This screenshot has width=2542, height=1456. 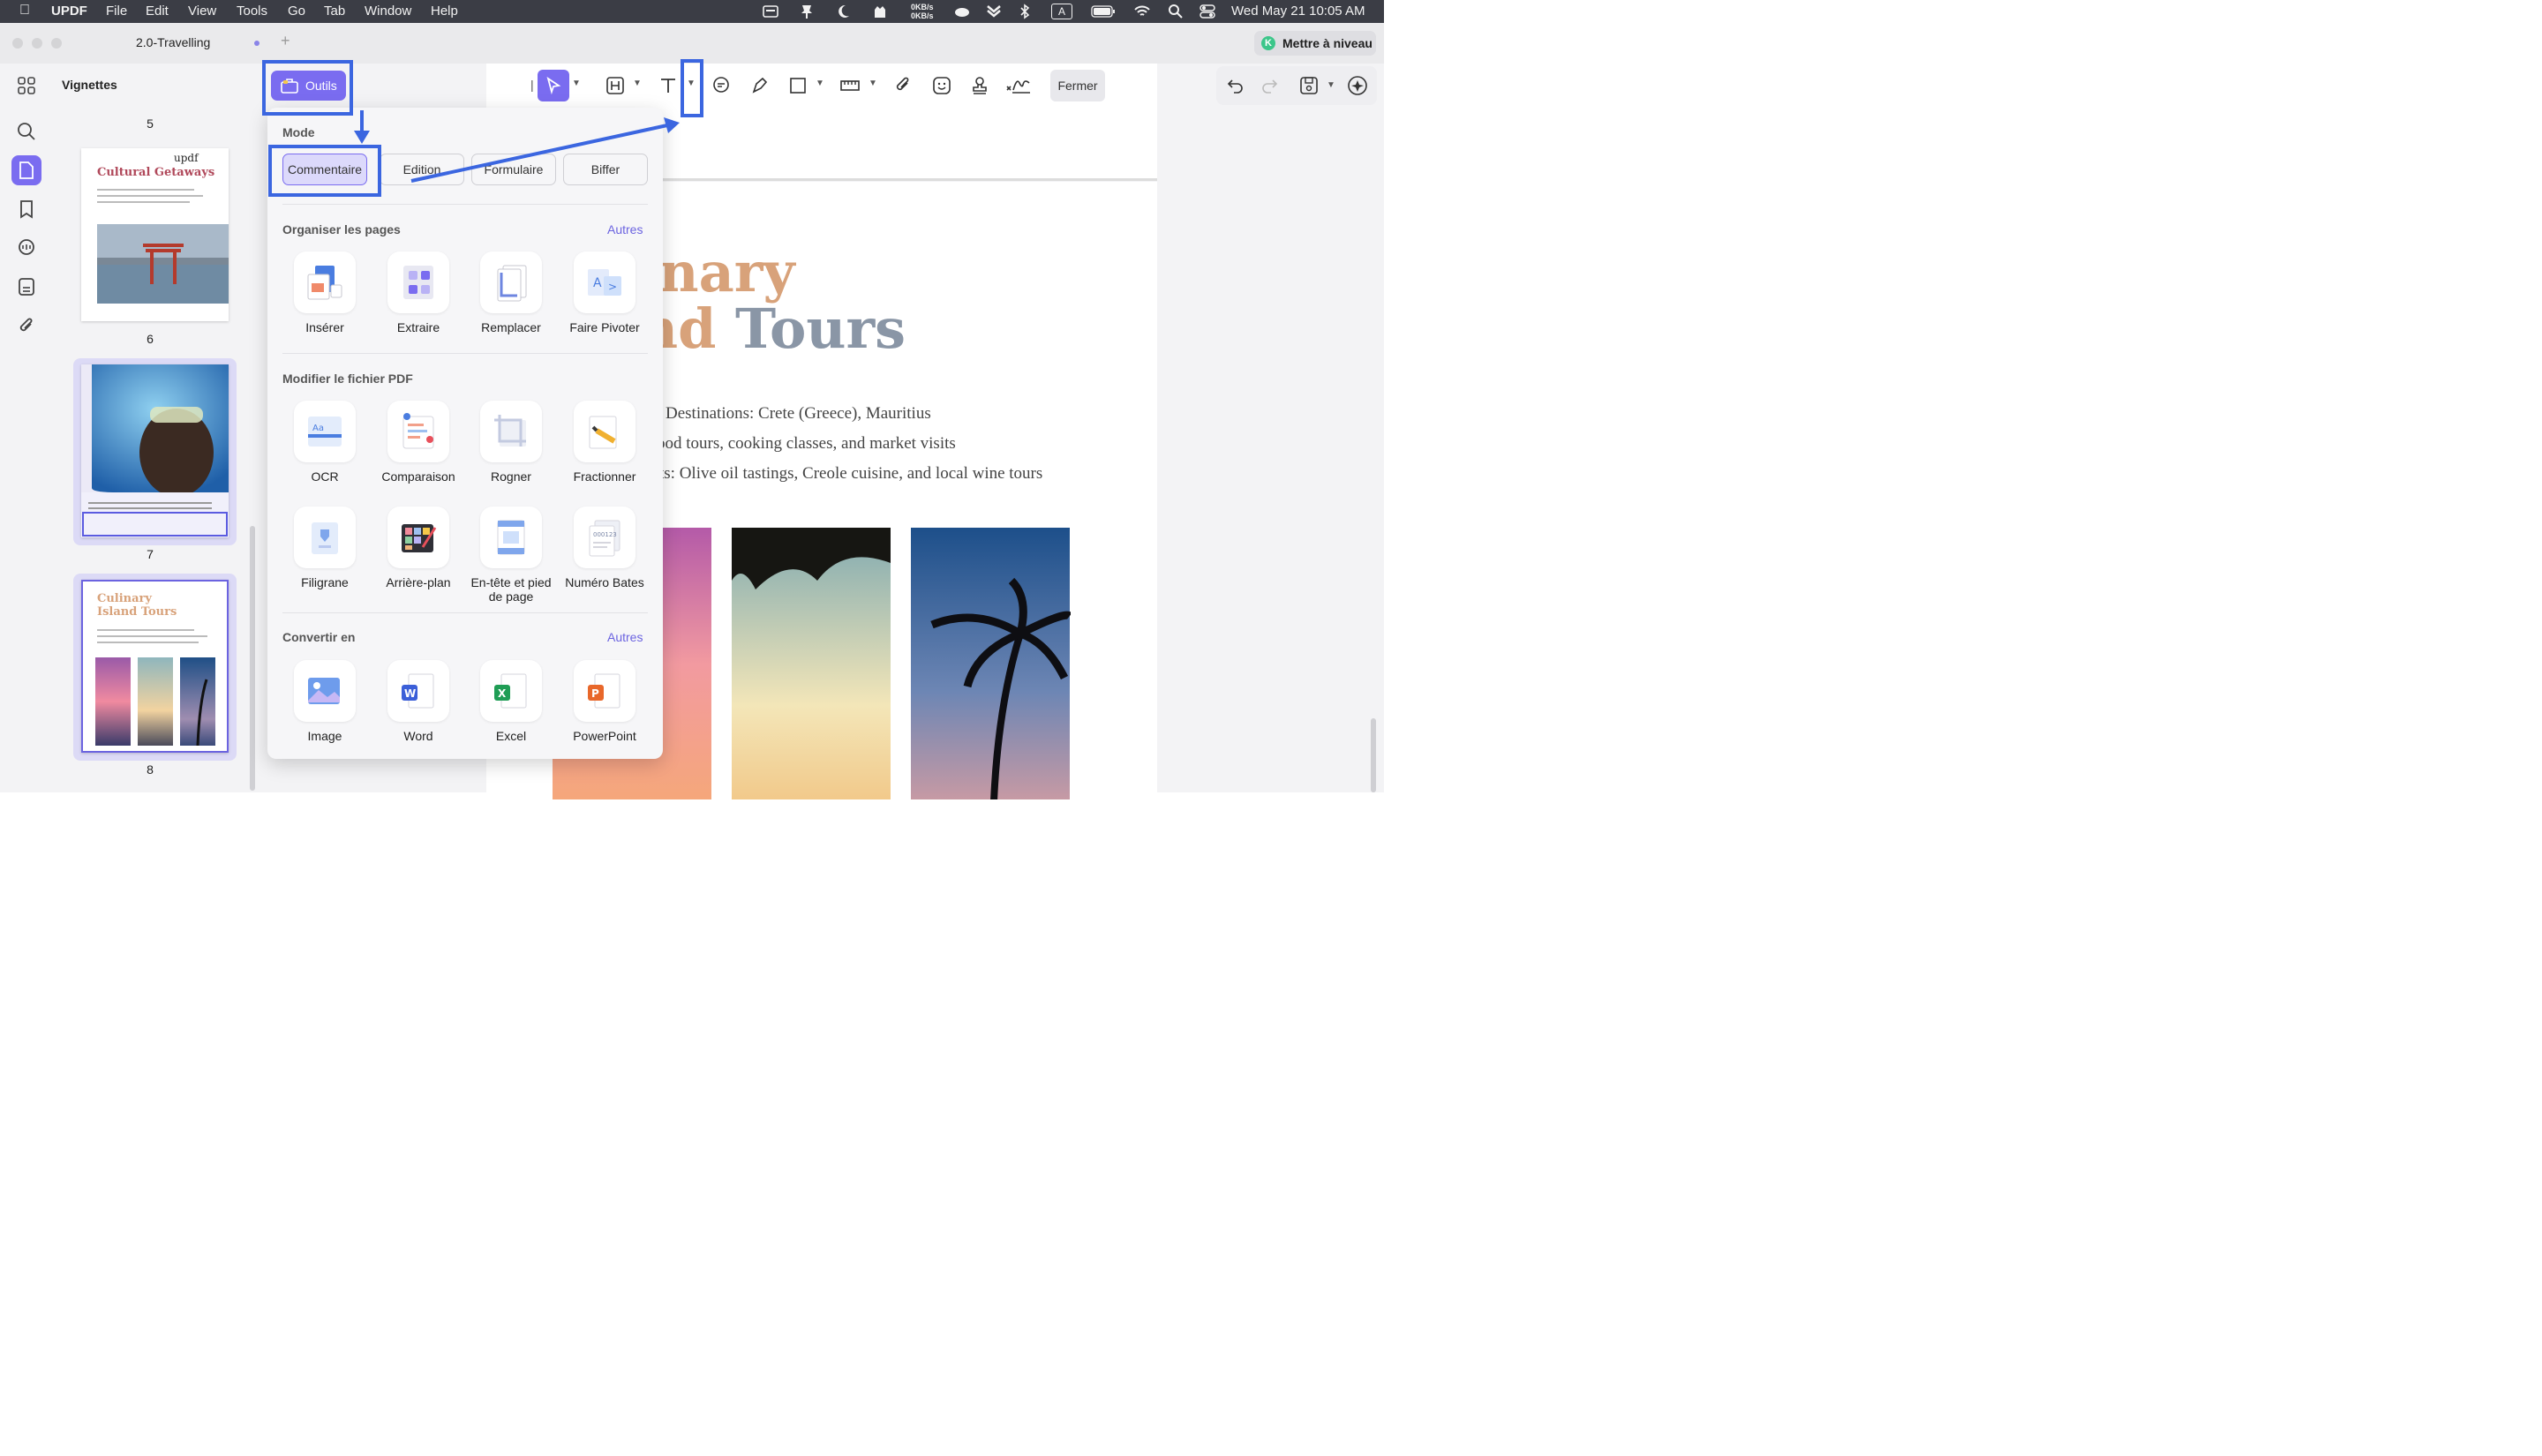 What do you see at coordinates (625, 229) in the screenshot?
I see `organize-more-link: Autres` at bounding box center [625, 229].